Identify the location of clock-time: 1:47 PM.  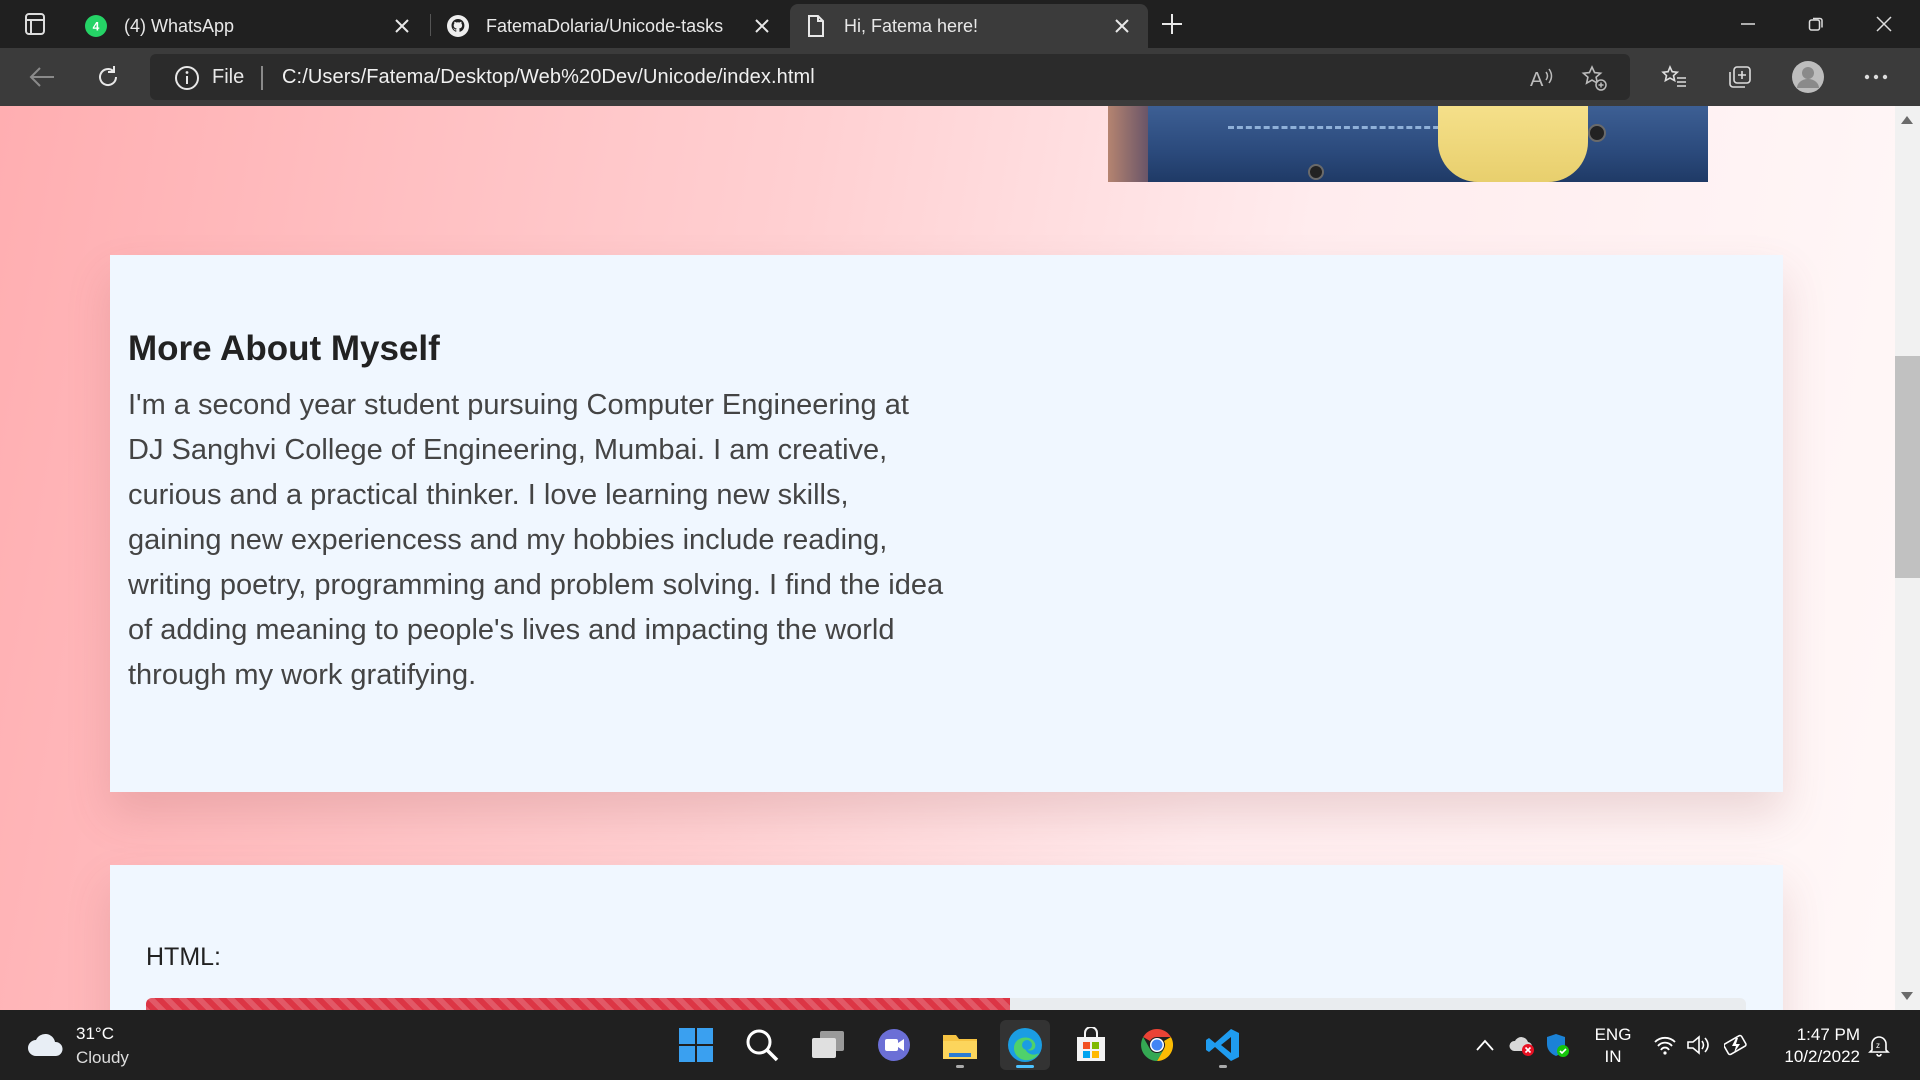
(1828, 1034).